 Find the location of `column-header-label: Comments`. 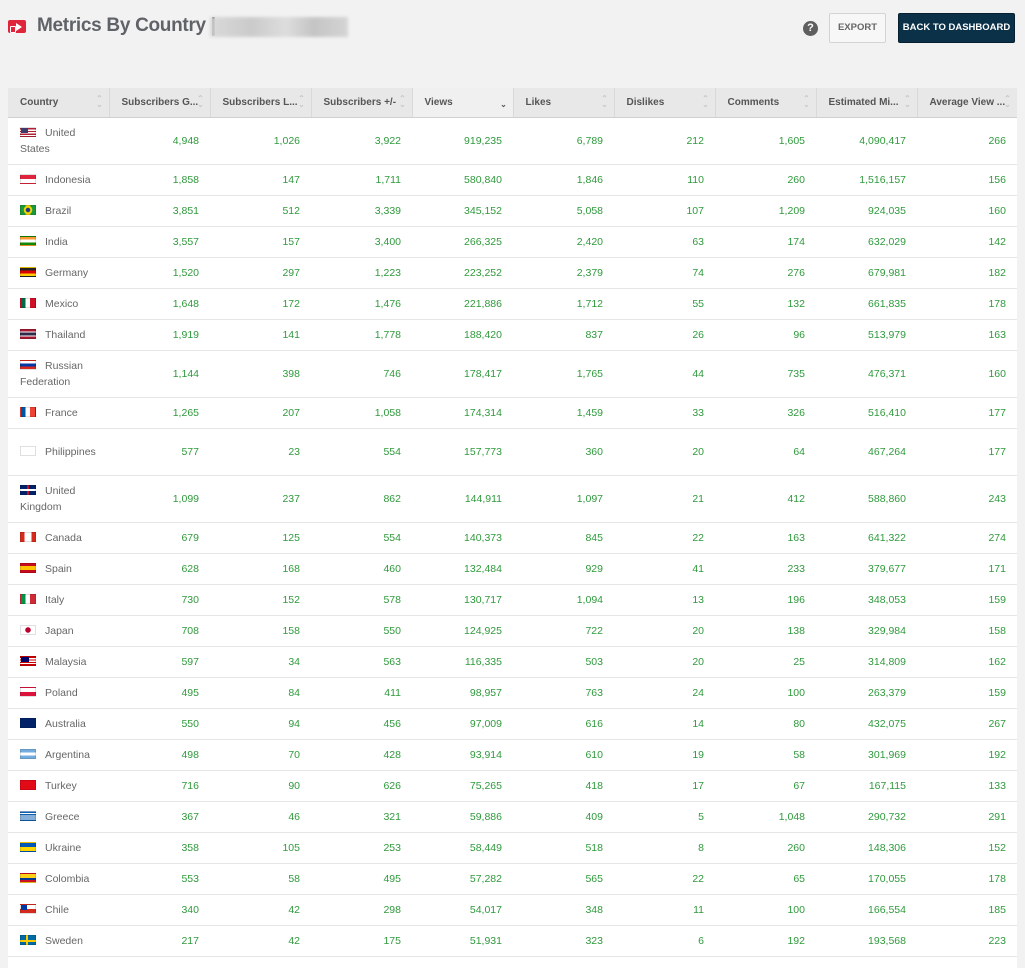

column-header-label: Comments is located at coordinates (753, 102).